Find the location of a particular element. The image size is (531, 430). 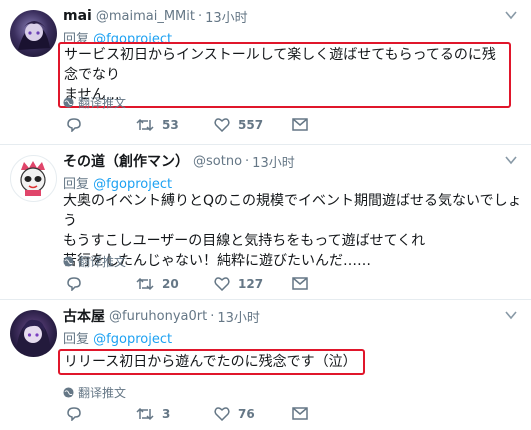

user-handle: @maimai_MMit is located at coordinates (145, 16).